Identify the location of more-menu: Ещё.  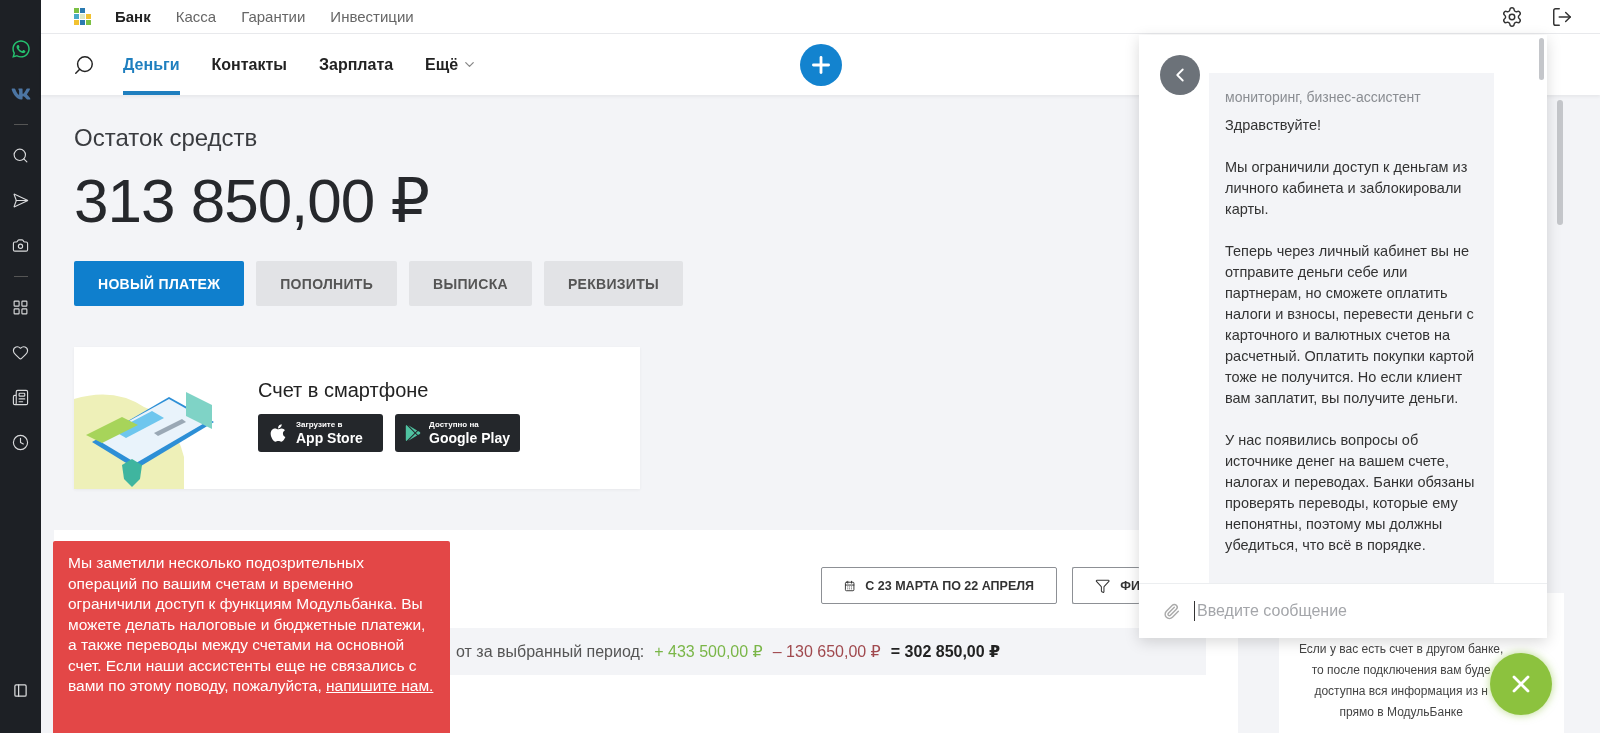
(451, 64).